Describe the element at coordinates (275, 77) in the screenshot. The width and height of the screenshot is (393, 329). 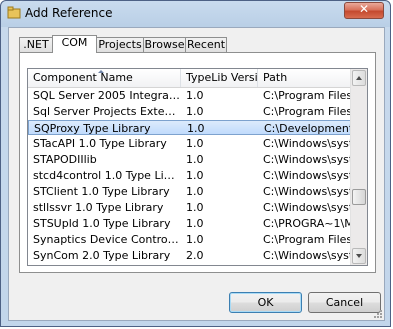
I see `column-label: Path` at that location.